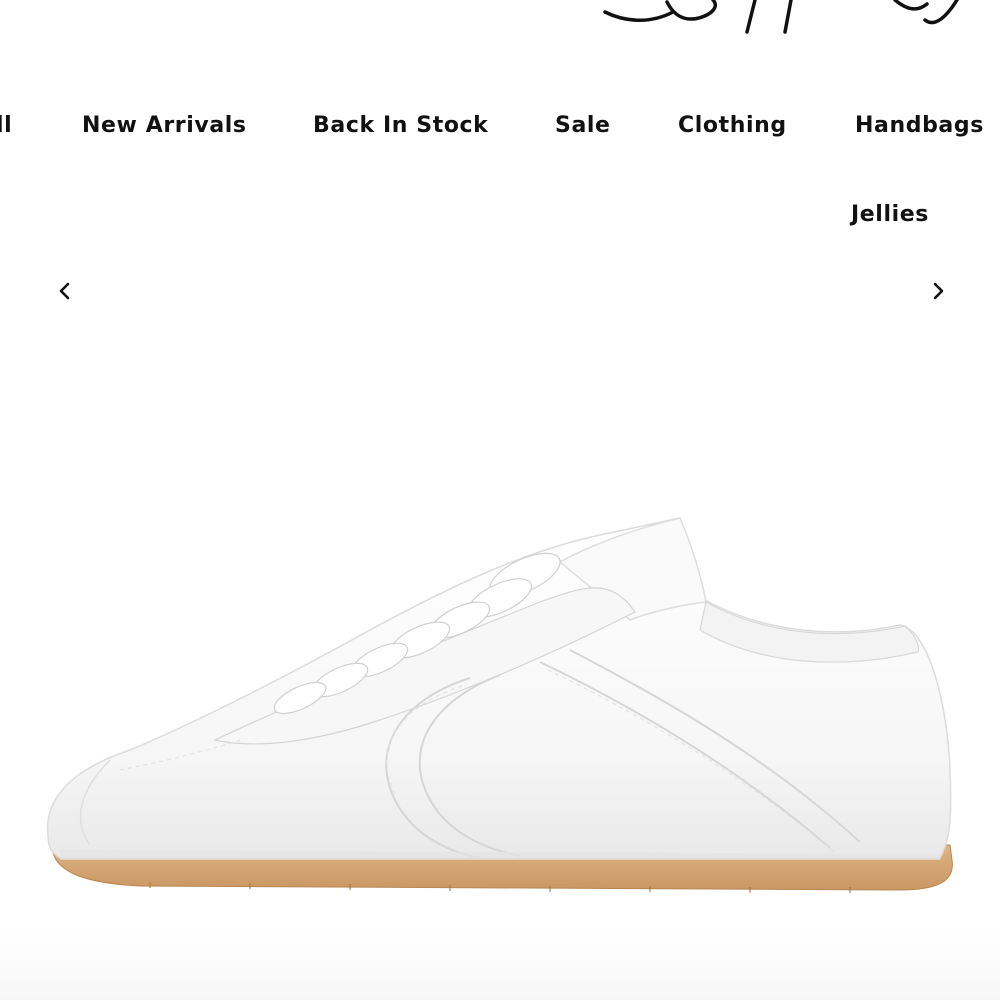  I want to click on nav-item-all: ll, so click(6, 126).